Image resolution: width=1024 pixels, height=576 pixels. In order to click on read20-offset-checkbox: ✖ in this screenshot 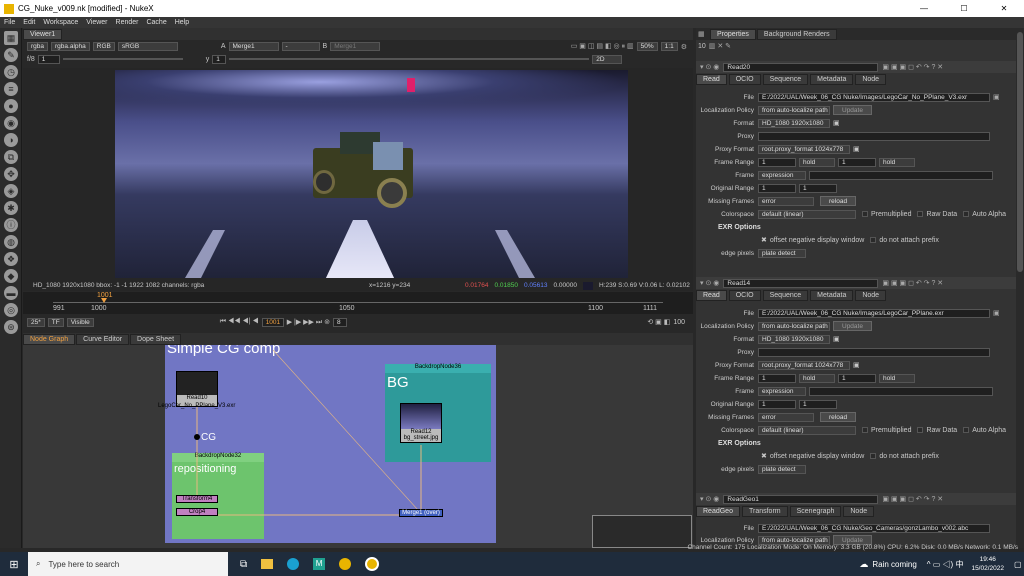, I will do `click(764, 240)`.